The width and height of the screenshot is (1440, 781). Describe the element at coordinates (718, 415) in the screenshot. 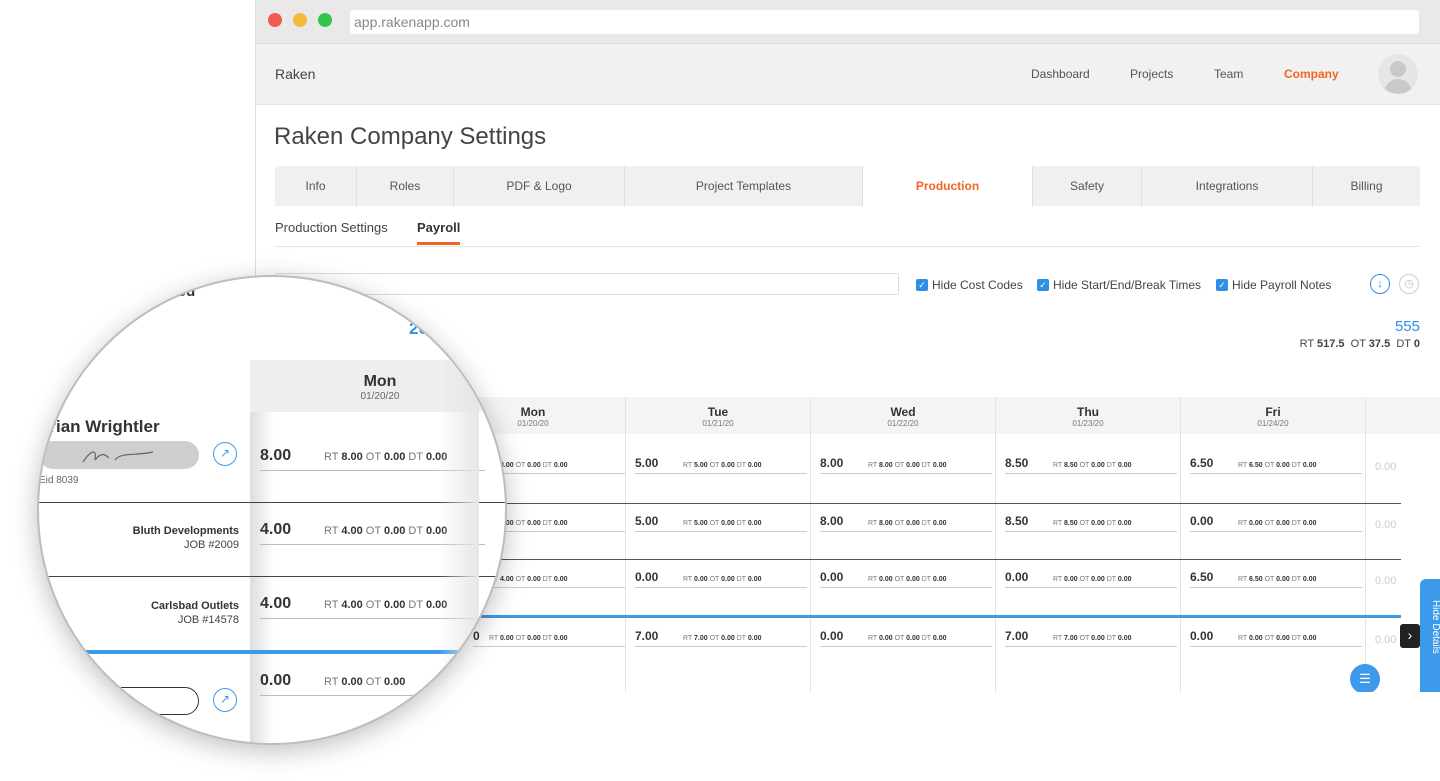

I see `day-header-tue: Tue 01/21/20` at that location.